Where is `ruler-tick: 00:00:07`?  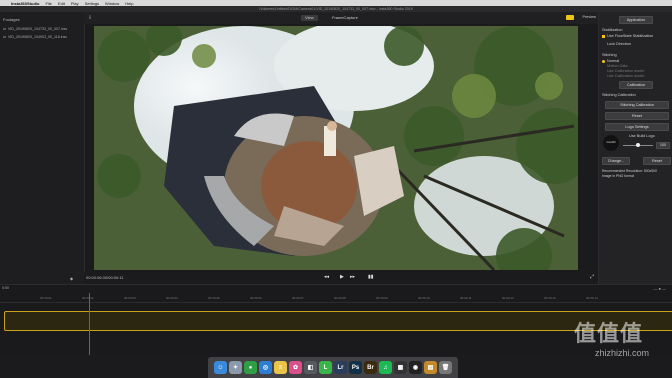
ruler-tick: 00:00:07 is located at coordinates (298, 298).